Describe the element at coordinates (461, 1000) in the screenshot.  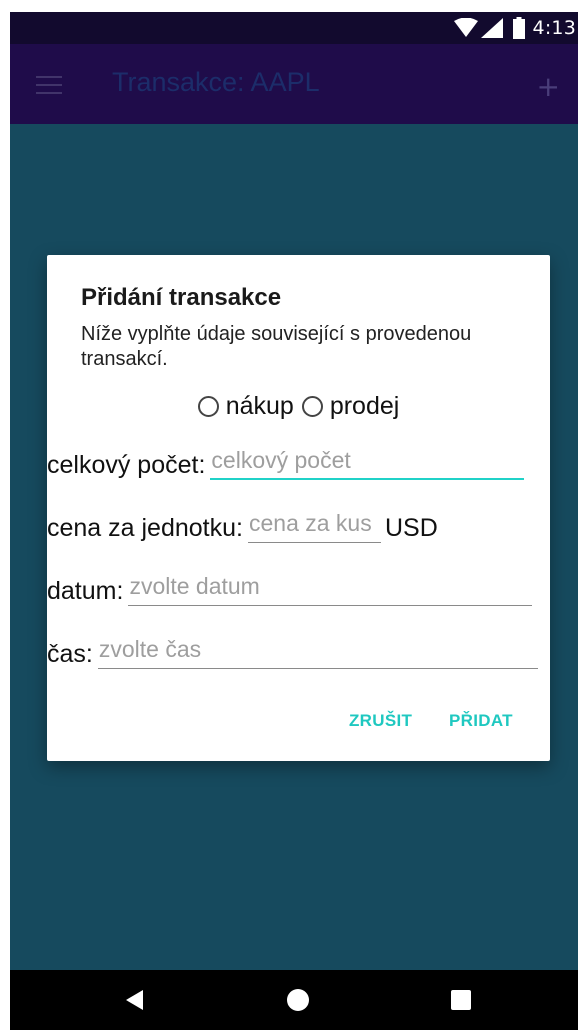
I see `recent-apps-icon` at that location.